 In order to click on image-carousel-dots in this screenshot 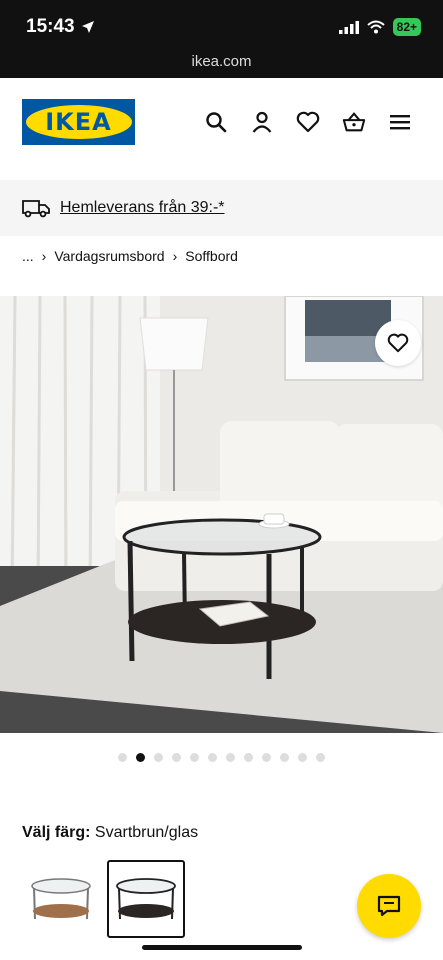, I will do `click(221, 757)`.